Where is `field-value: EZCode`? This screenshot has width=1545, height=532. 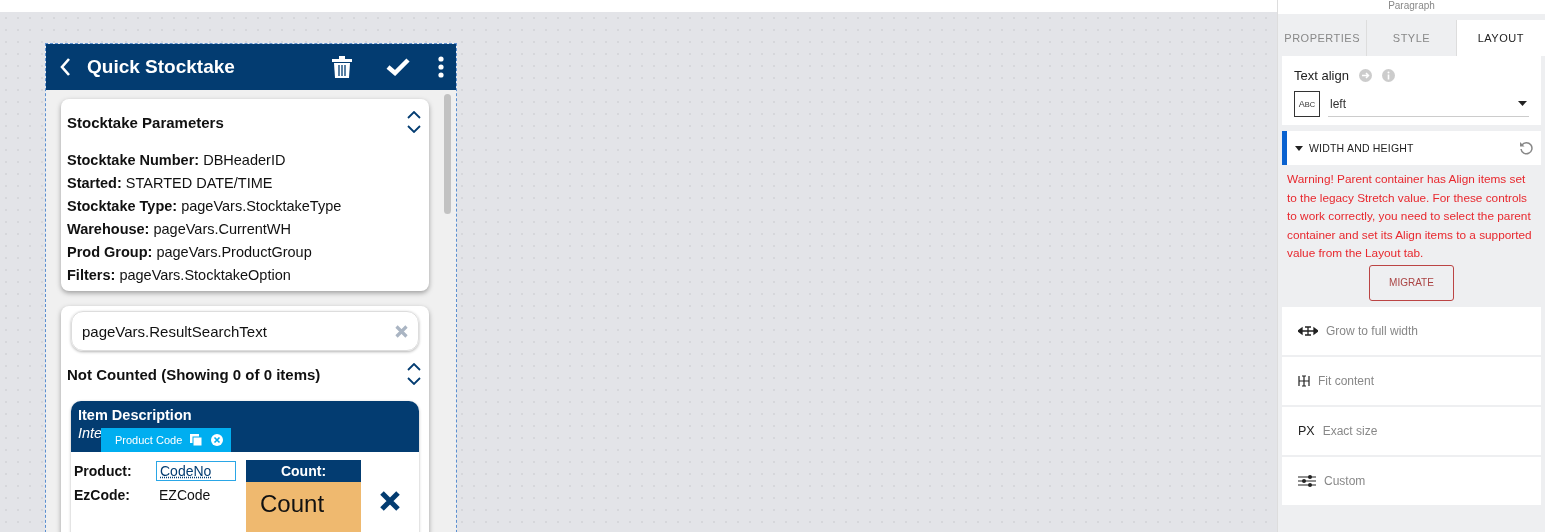
field-value: EZCode is located at coordinates (185, 495).